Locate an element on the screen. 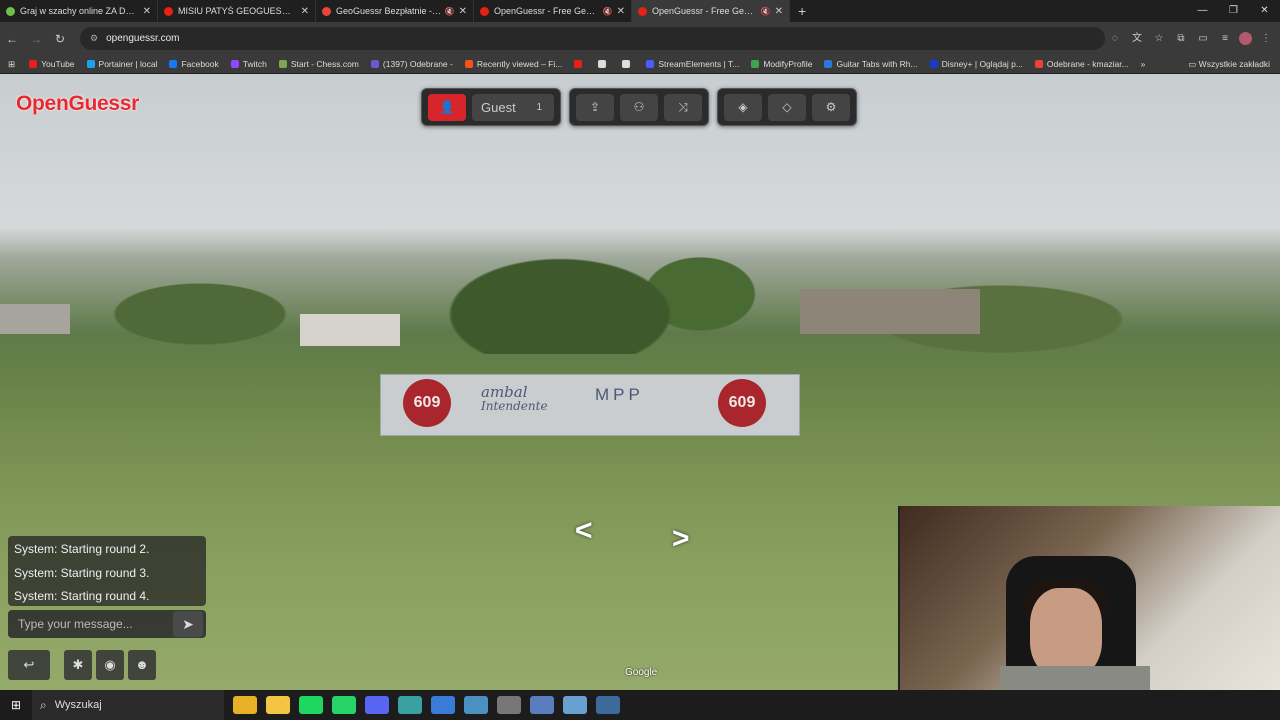 This screenshot has width=1280, height=720. back-icon: ← is located at coordinates (12, 39).